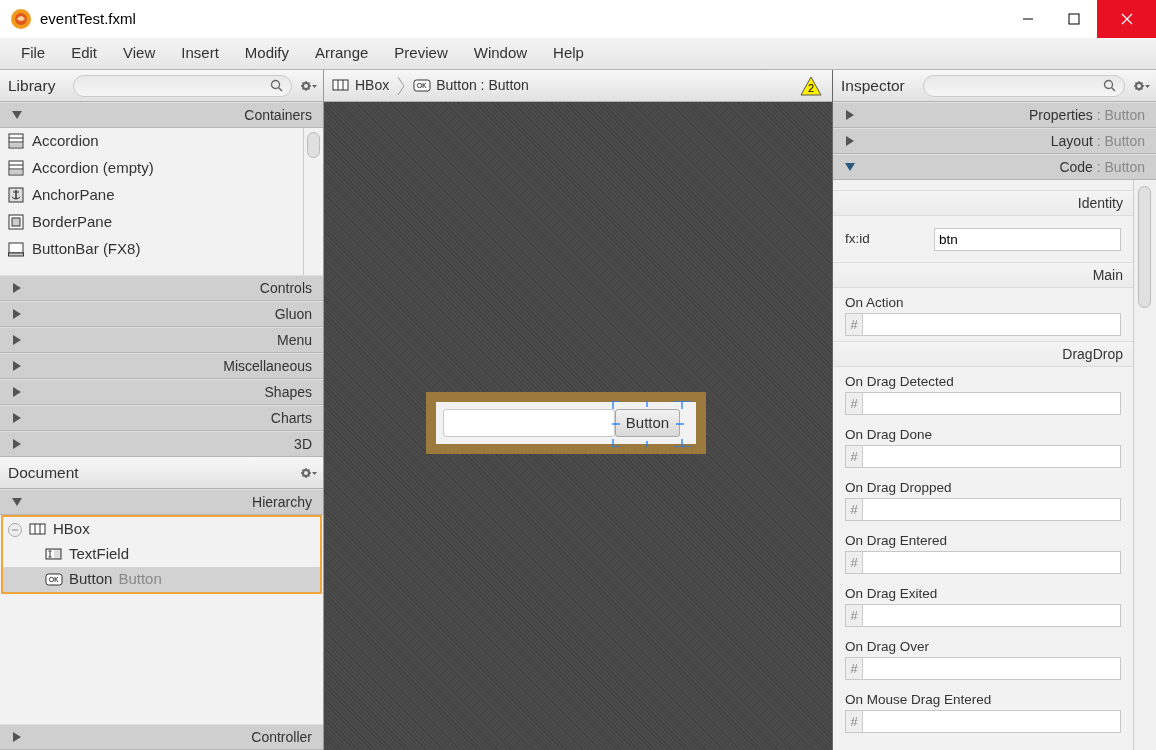  What do you see at coordinates (994, 115) in the screenshot?
I see `section-header: Properties : Button` at bounding box center [994, 115].